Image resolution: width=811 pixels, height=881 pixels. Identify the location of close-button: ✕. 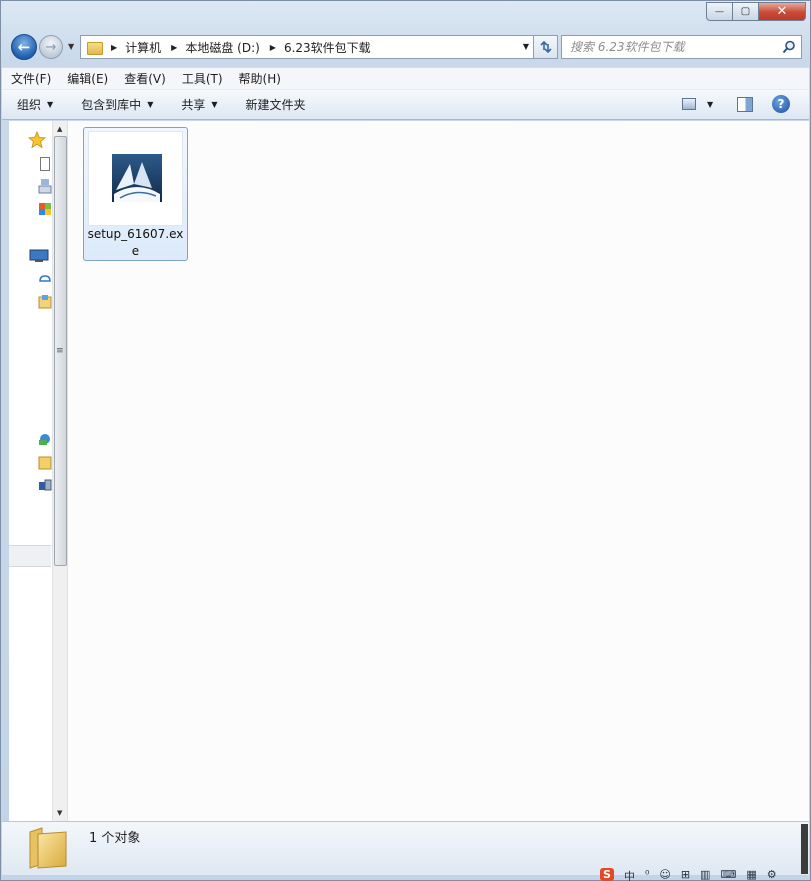
(782, 11).